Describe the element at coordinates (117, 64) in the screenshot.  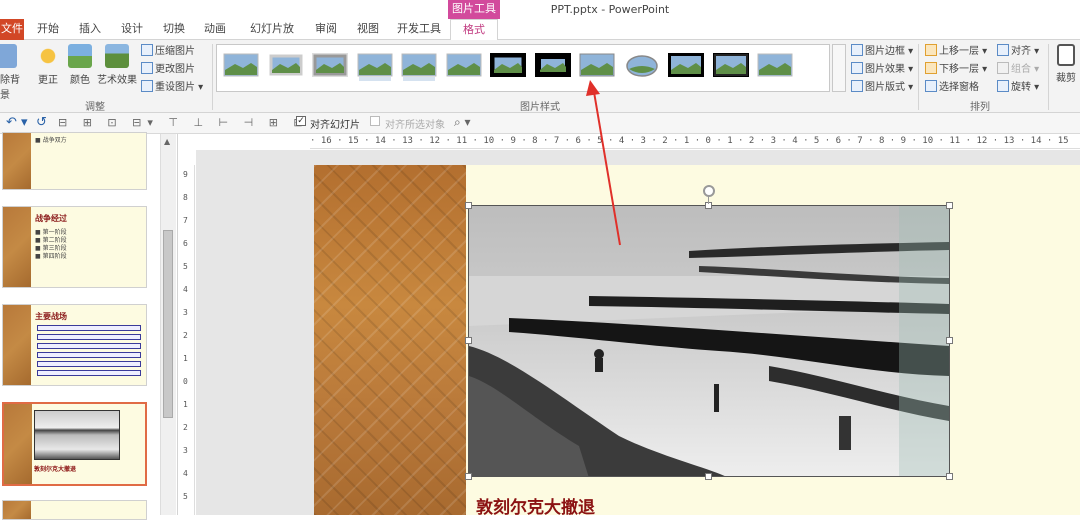
I see `artistic-effects-button: 艺术效果` at that location.